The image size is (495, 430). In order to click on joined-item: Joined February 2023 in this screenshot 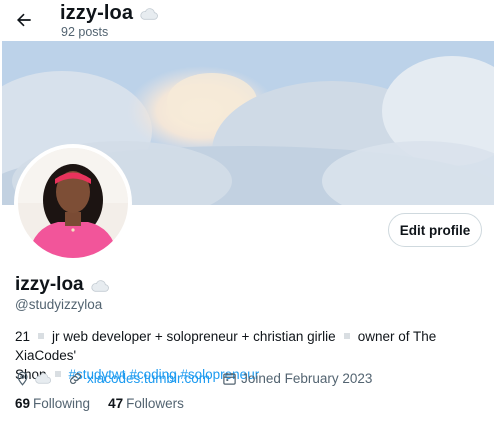, I will do `click(297, 378)`.